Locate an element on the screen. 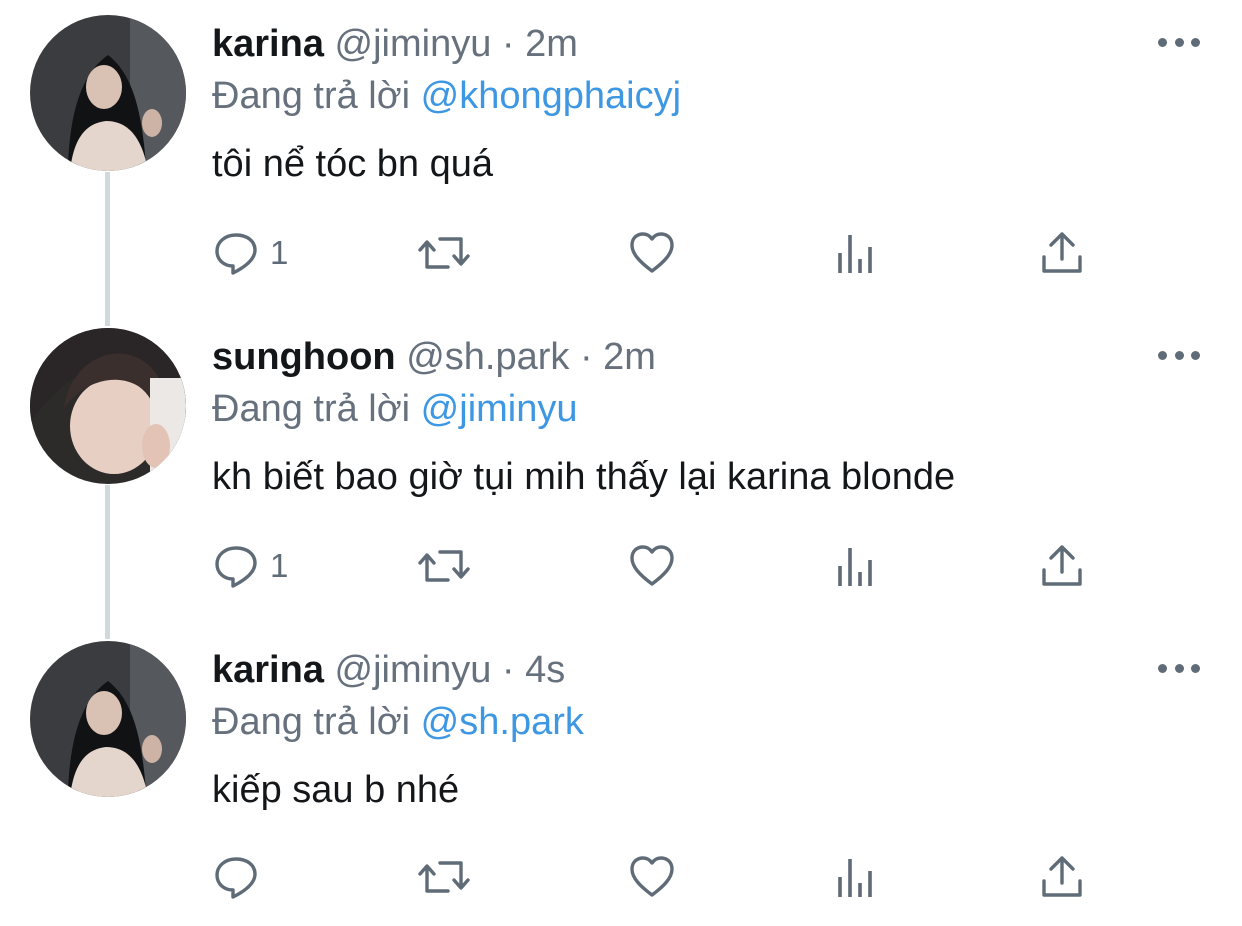 This screenshot has width=1242, height=926. tweet-header: sunghoon @sh.park · 2m is located at coordinates (434, 357).